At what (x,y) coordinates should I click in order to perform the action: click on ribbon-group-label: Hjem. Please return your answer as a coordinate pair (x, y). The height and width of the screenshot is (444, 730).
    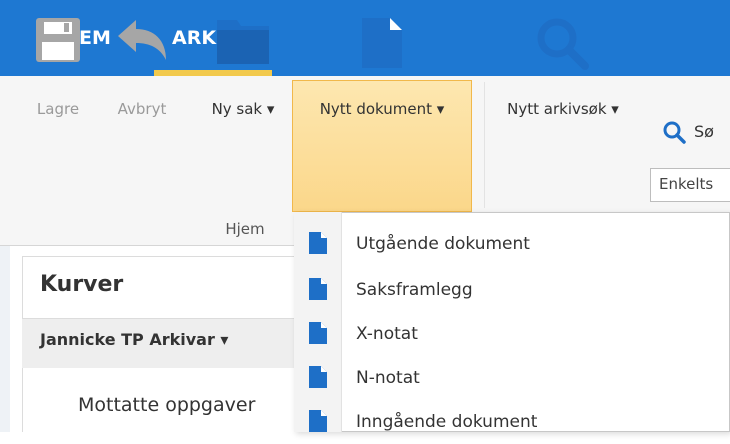
    Looking at the image, I should click on (245, 229).